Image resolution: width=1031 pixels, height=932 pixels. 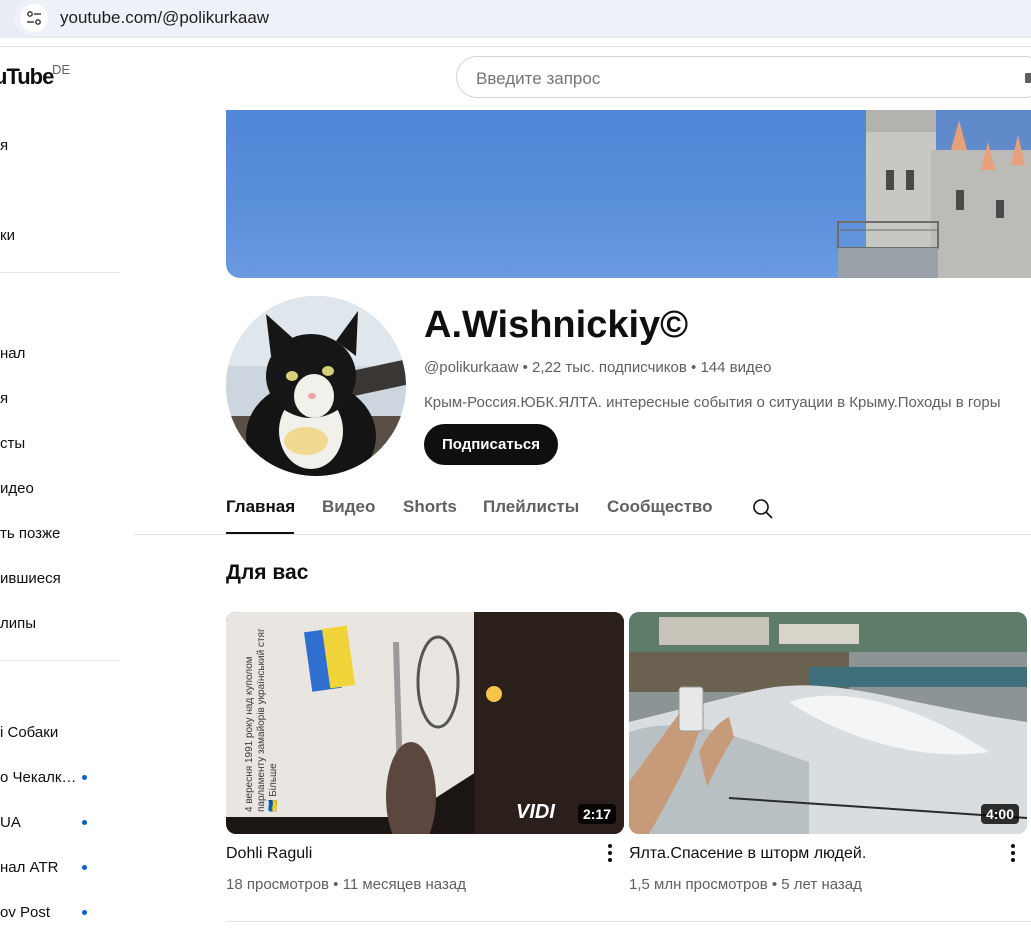 What do you see at coordinates (515, 46) in the screenshot?
I see `toolbar-divider` at bounding box center [515, 46].